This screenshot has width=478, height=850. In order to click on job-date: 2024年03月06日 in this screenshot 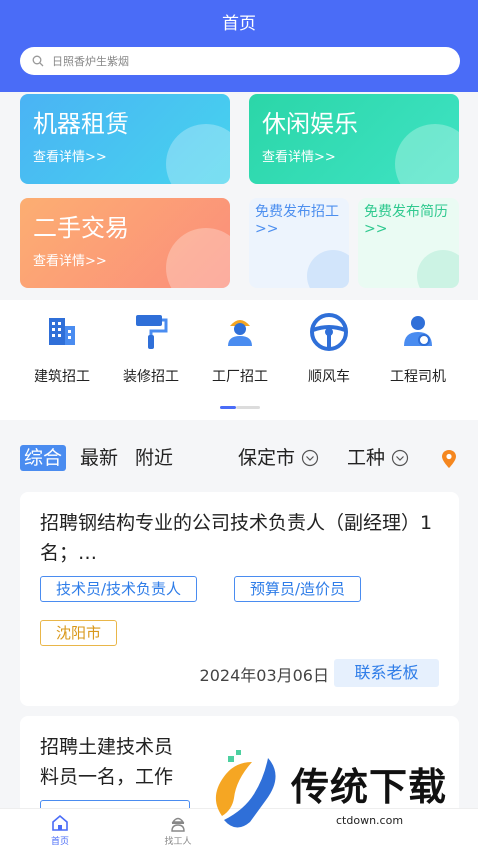, I will do `click(264, 675)`.